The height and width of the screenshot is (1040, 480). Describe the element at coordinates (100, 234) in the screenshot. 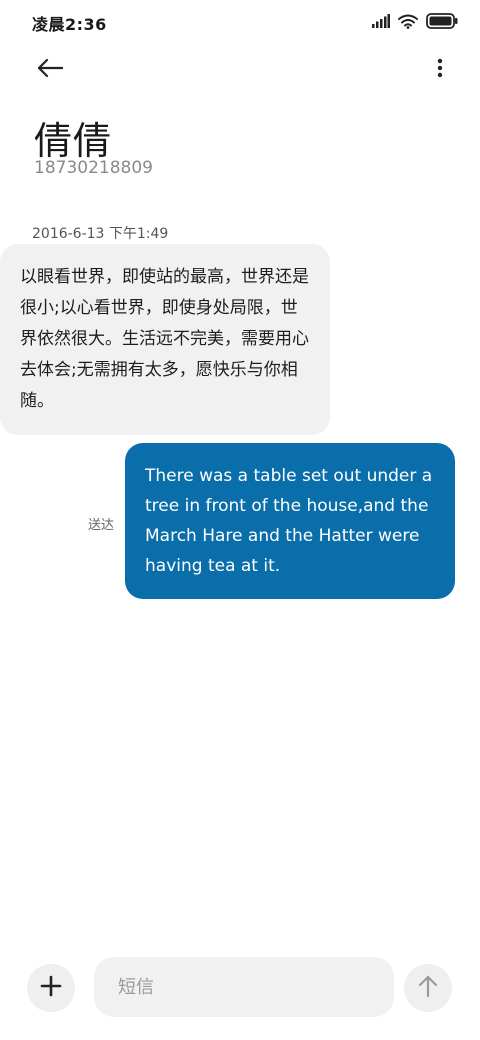

I see `message-timestamp: 2016-6-13 下午1:49` at that location.